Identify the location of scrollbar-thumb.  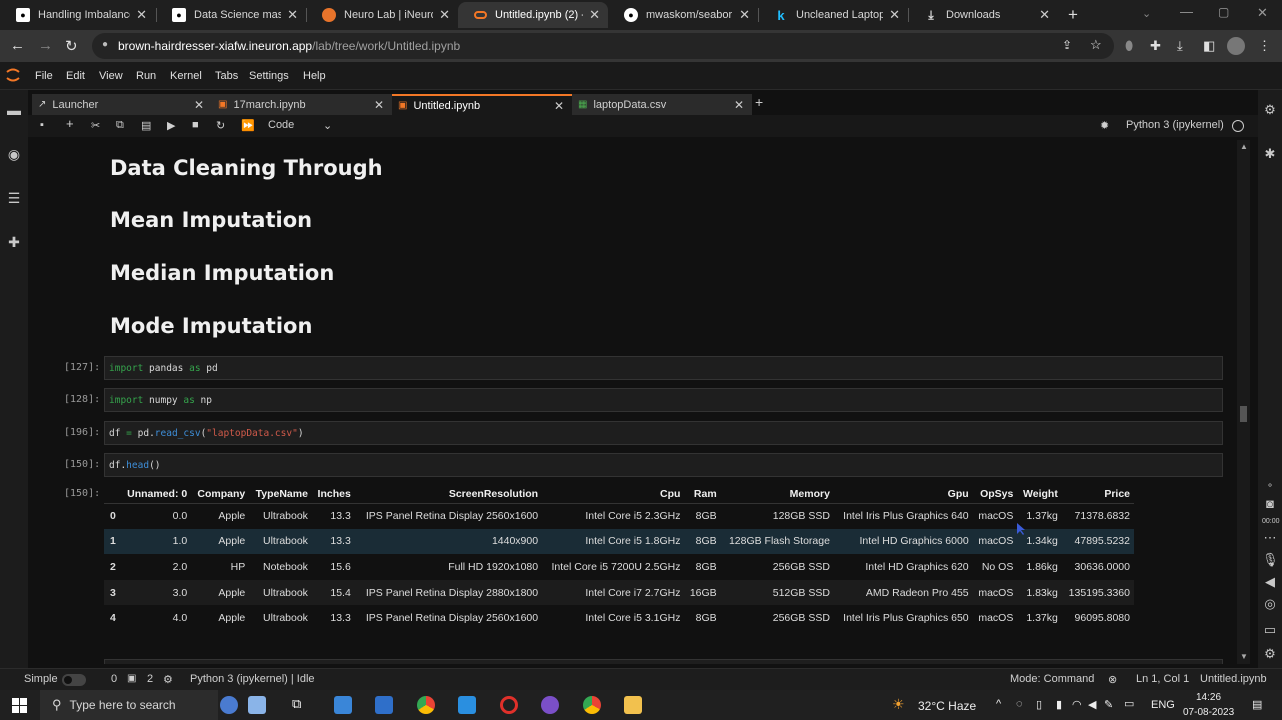
(1243, 414).